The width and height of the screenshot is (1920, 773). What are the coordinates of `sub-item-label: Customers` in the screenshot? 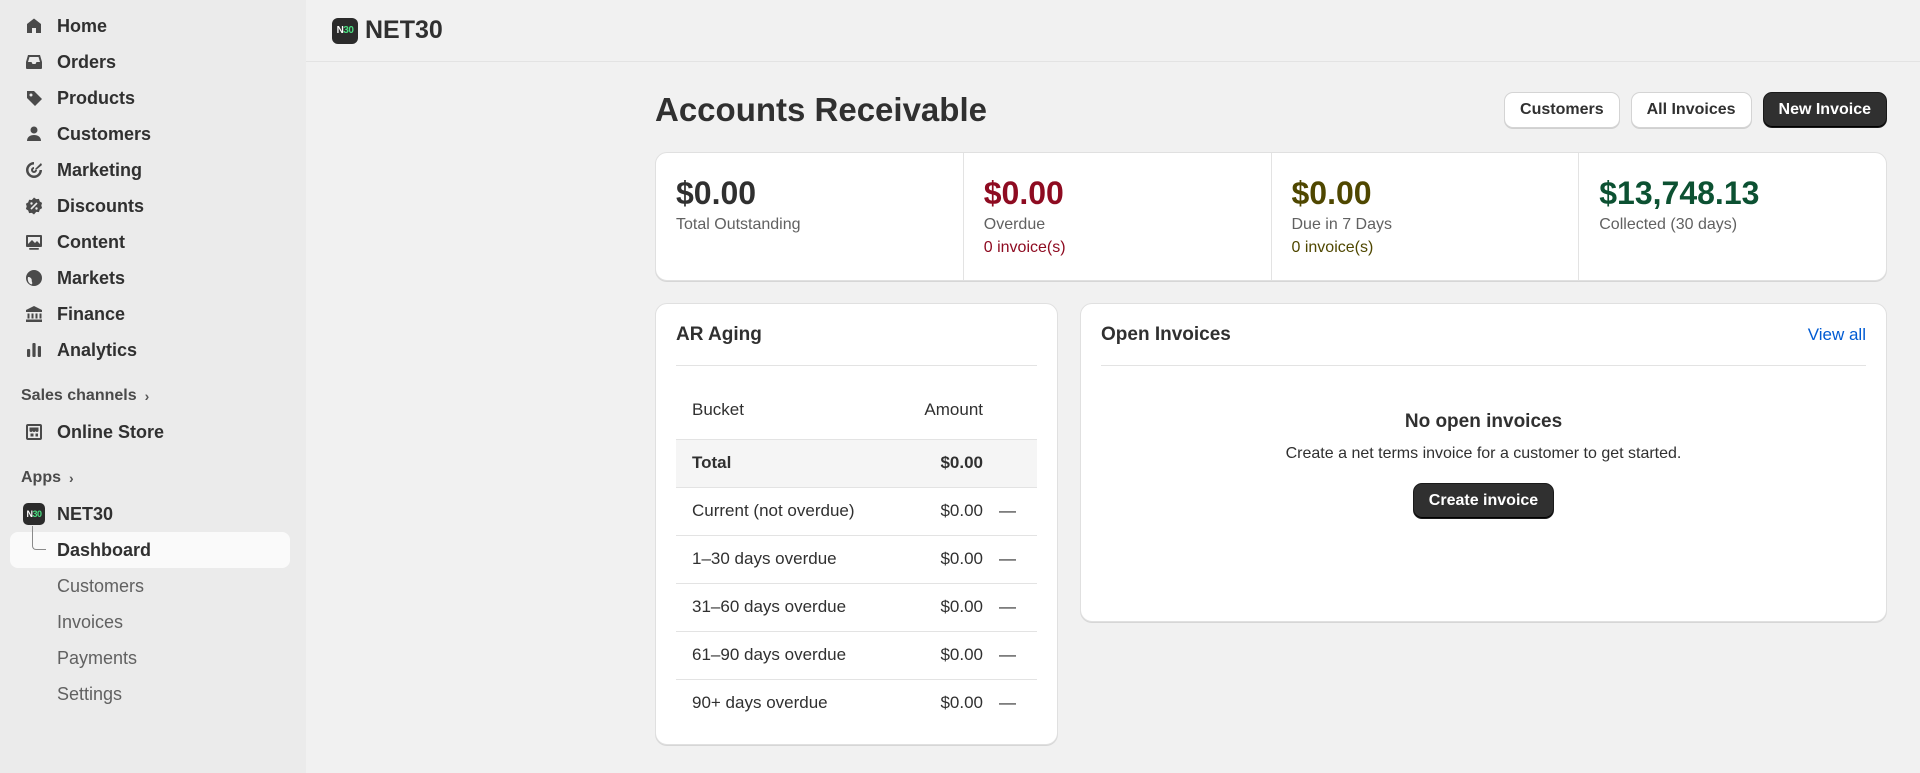 It's located at (101, 585).